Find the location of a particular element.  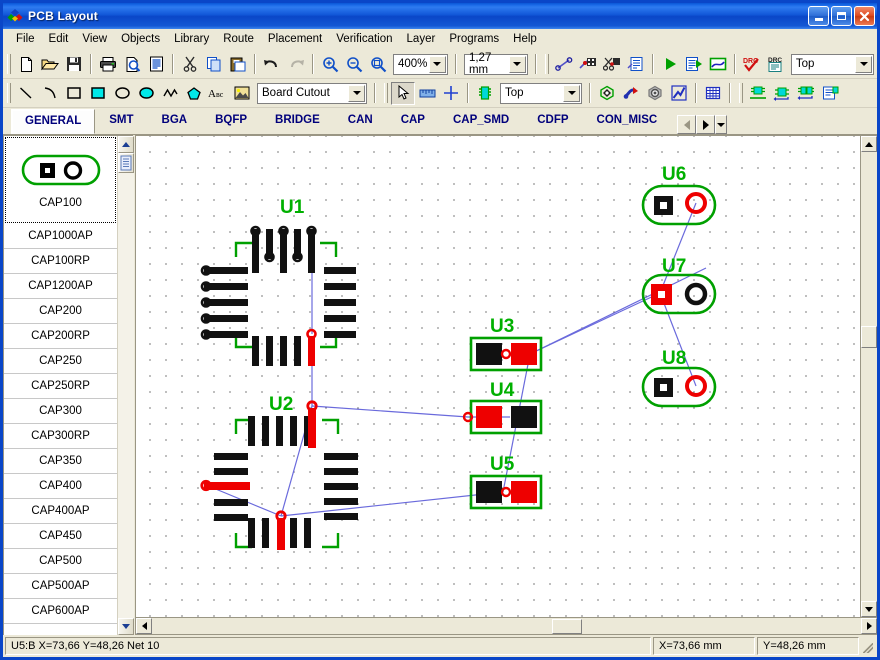

more-tabs-button is located at coordinates (721, 124).